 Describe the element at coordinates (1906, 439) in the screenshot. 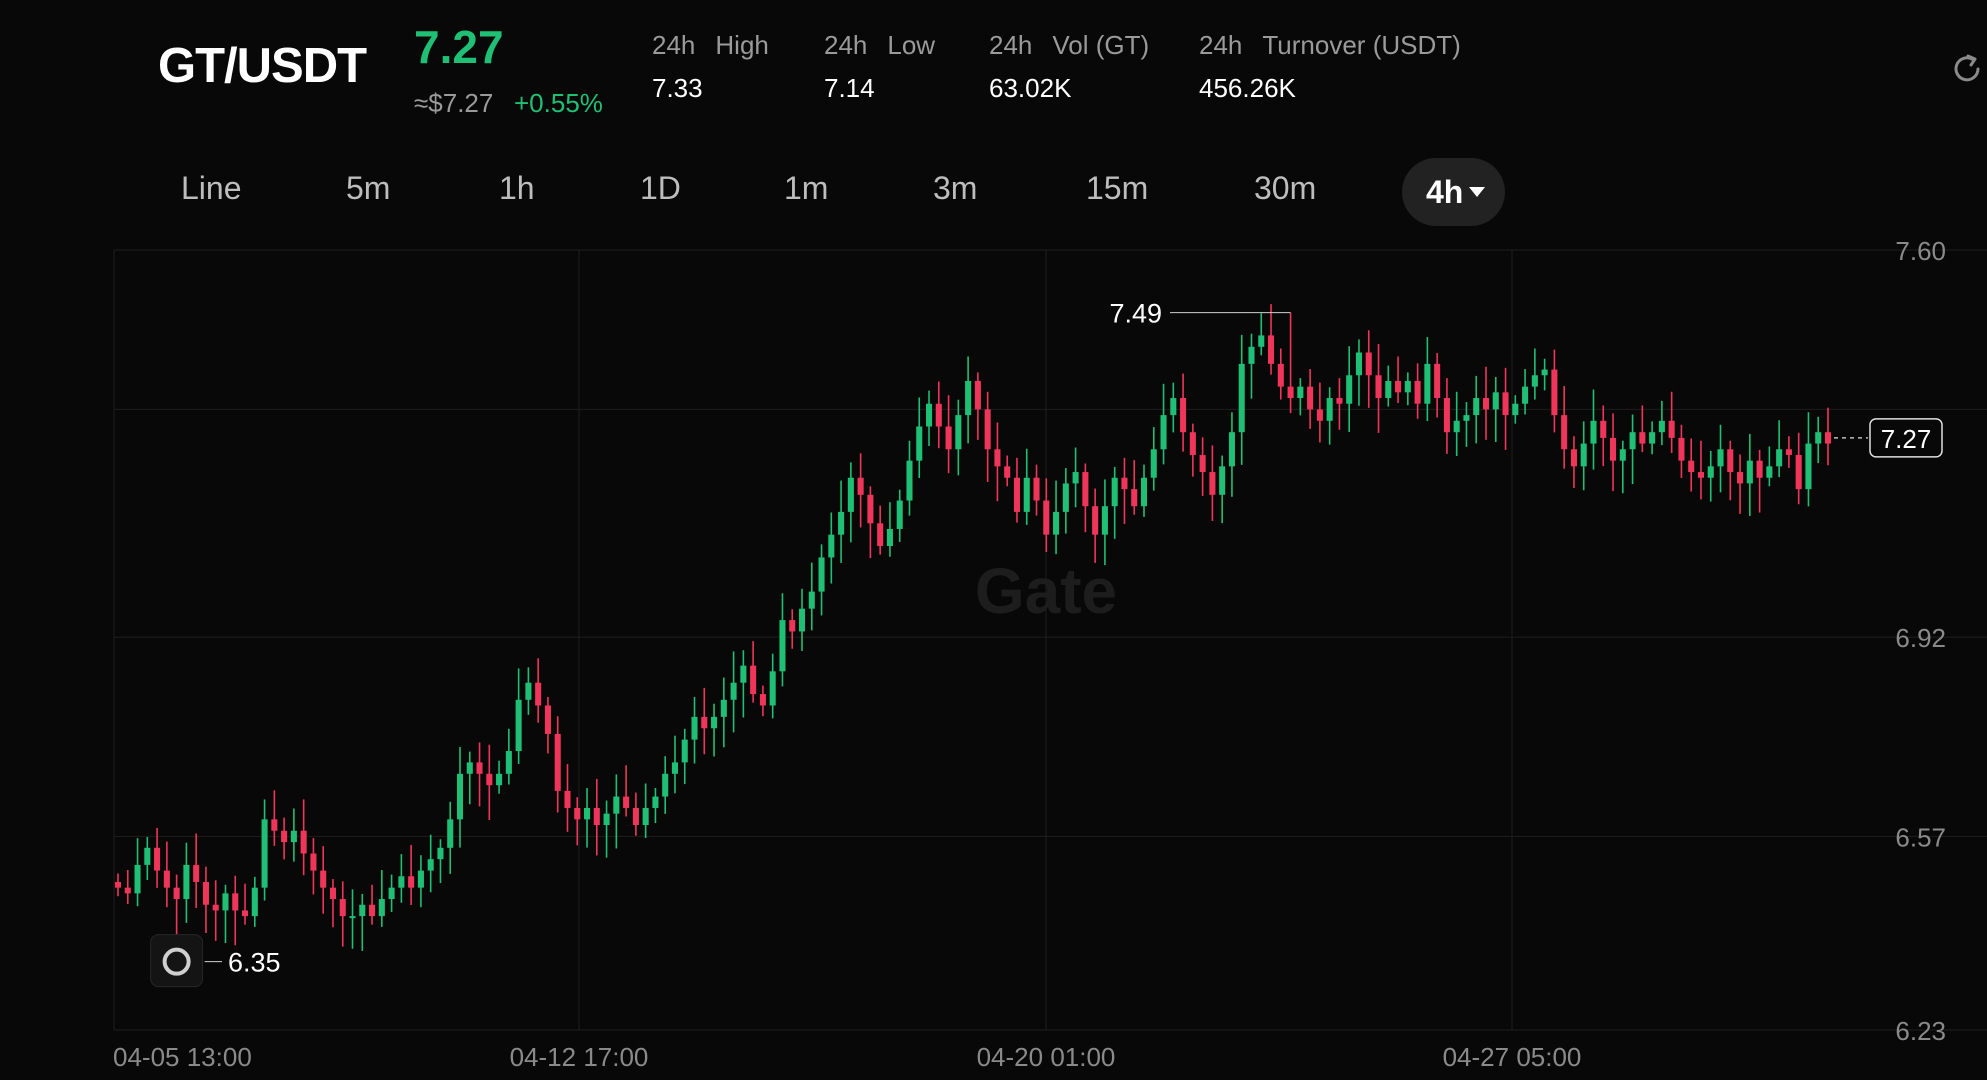

I see `current-price-label: 7.27` at that location.